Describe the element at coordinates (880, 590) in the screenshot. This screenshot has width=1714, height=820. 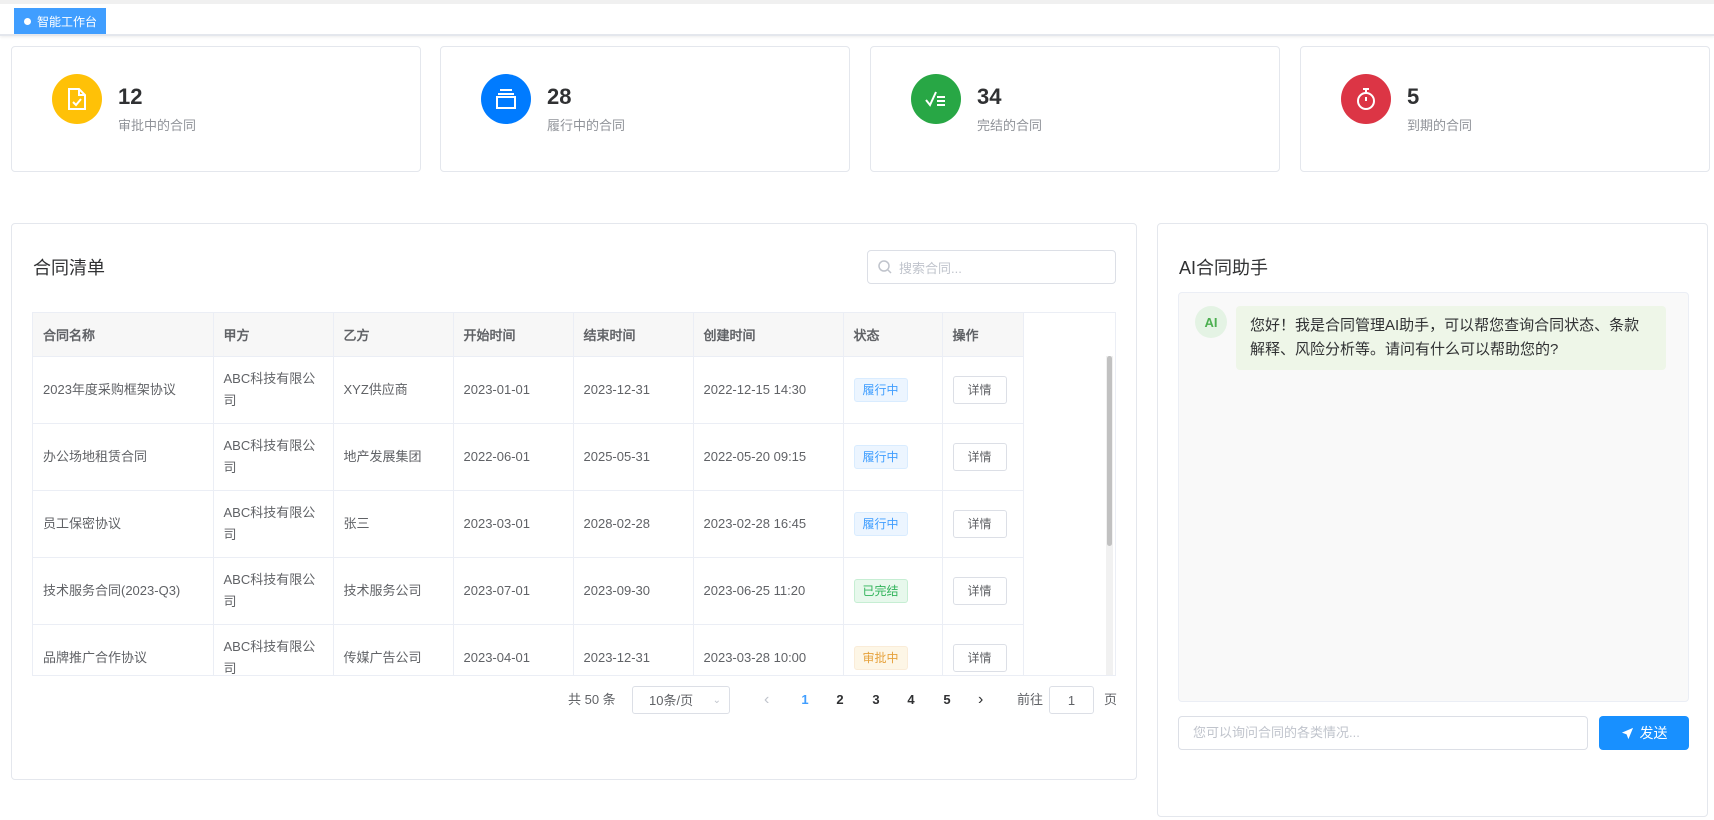
I see `status-badge: 已完结` at that location.